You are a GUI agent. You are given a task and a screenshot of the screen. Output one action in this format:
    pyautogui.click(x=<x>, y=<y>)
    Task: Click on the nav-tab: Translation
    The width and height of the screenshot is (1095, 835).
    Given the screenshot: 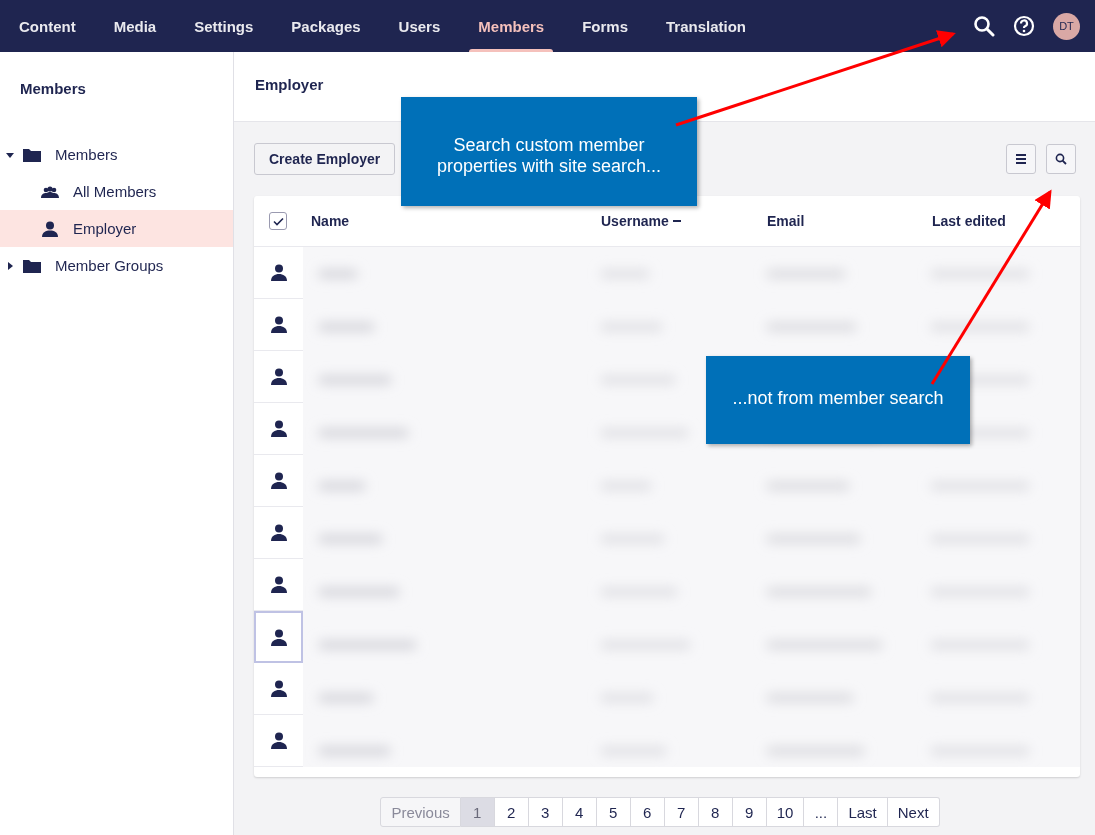 What is the action you would take?
    pyautogui.click(x=706, y=26)
    